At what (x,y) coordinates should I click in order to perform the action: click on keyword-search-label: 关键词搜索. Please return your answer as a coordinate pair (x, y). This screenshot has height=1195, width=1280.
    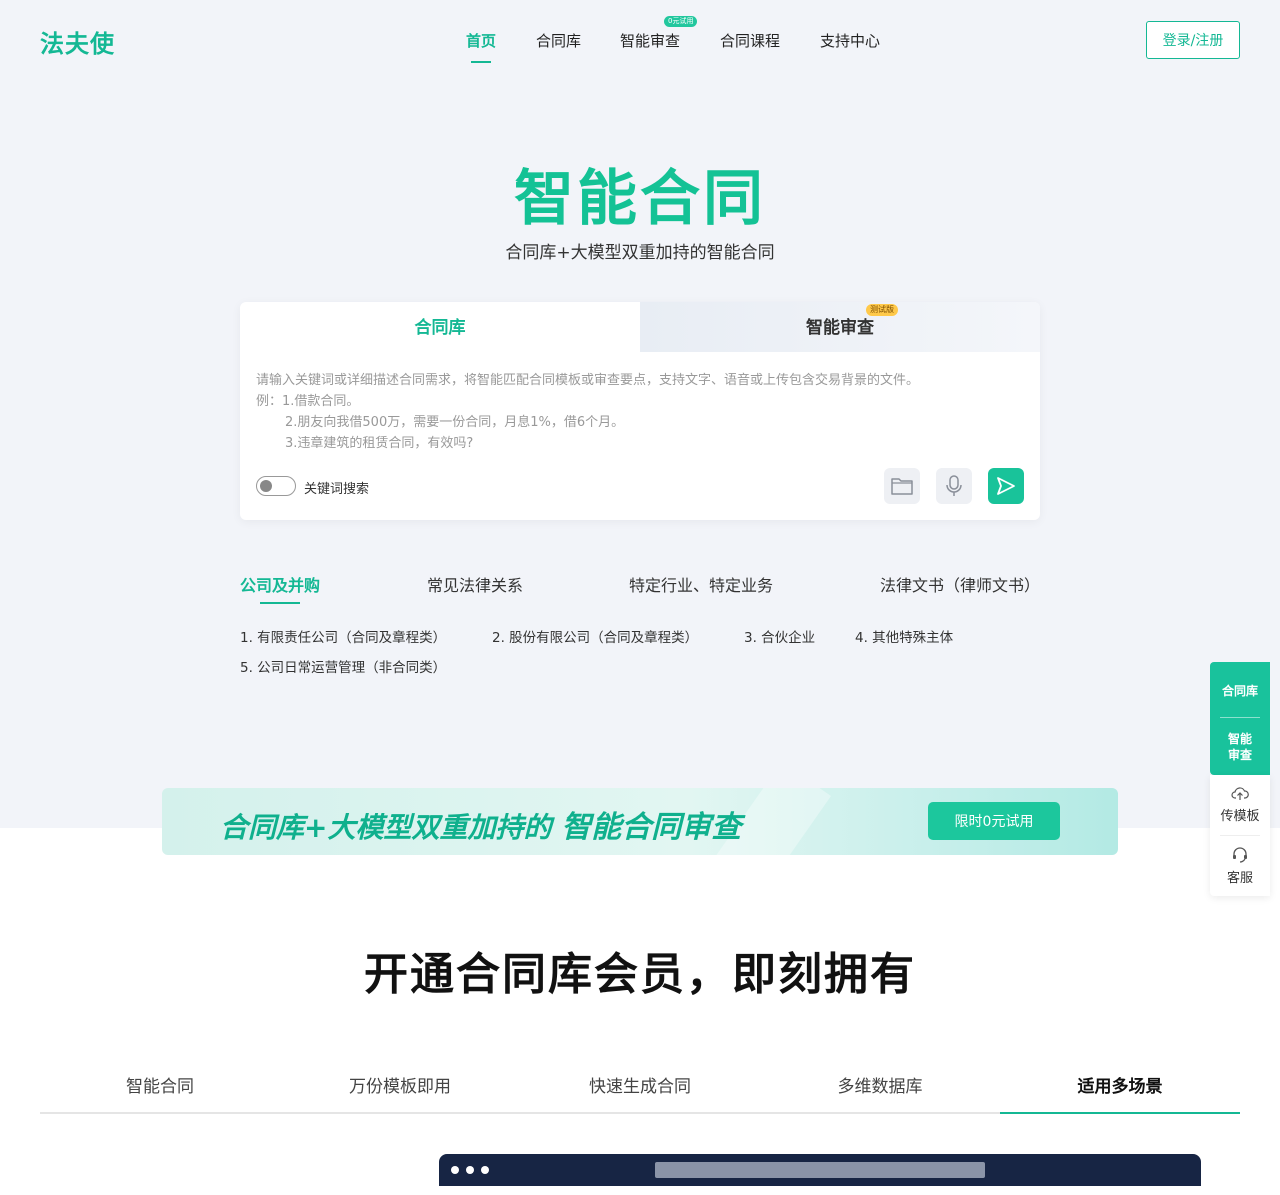
    Looking at the image, I should click on (337, 489).